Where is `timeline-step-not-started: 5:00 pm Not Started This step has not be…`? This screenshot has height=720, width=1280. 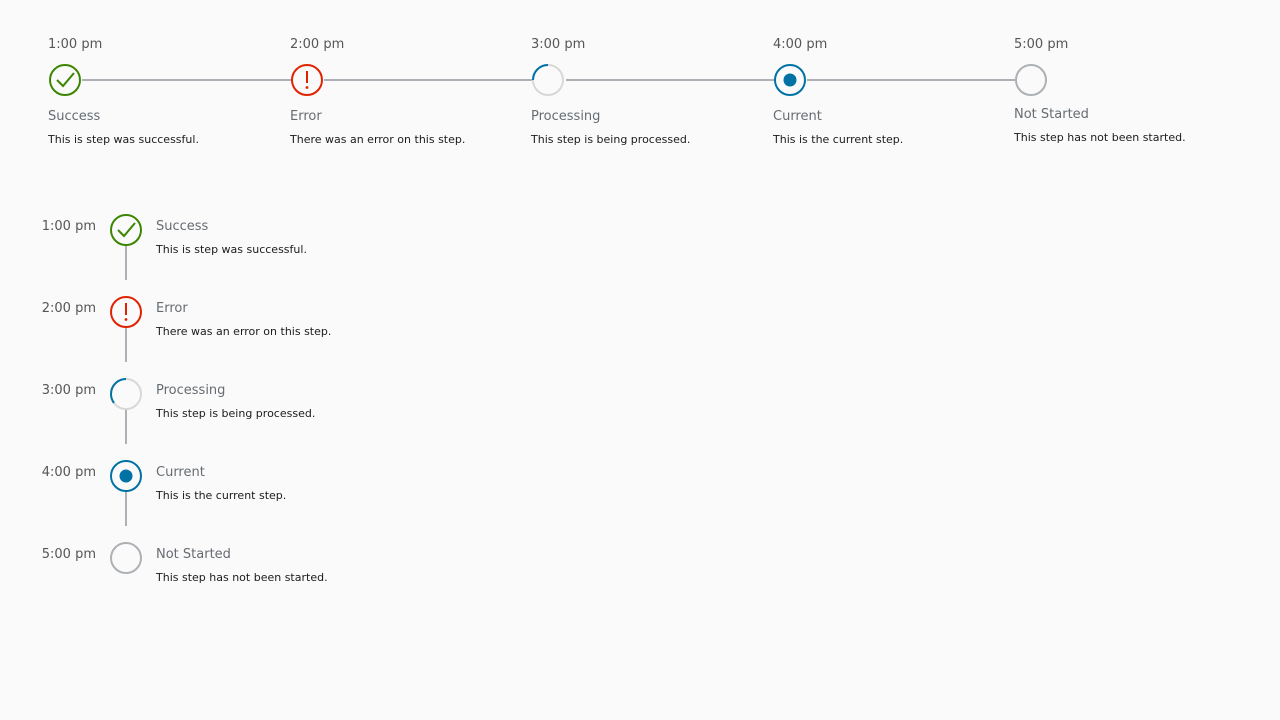
timeline-step-not-started: 5:00 pm Not Started This step has not be… is located at coordinates (300, 565).